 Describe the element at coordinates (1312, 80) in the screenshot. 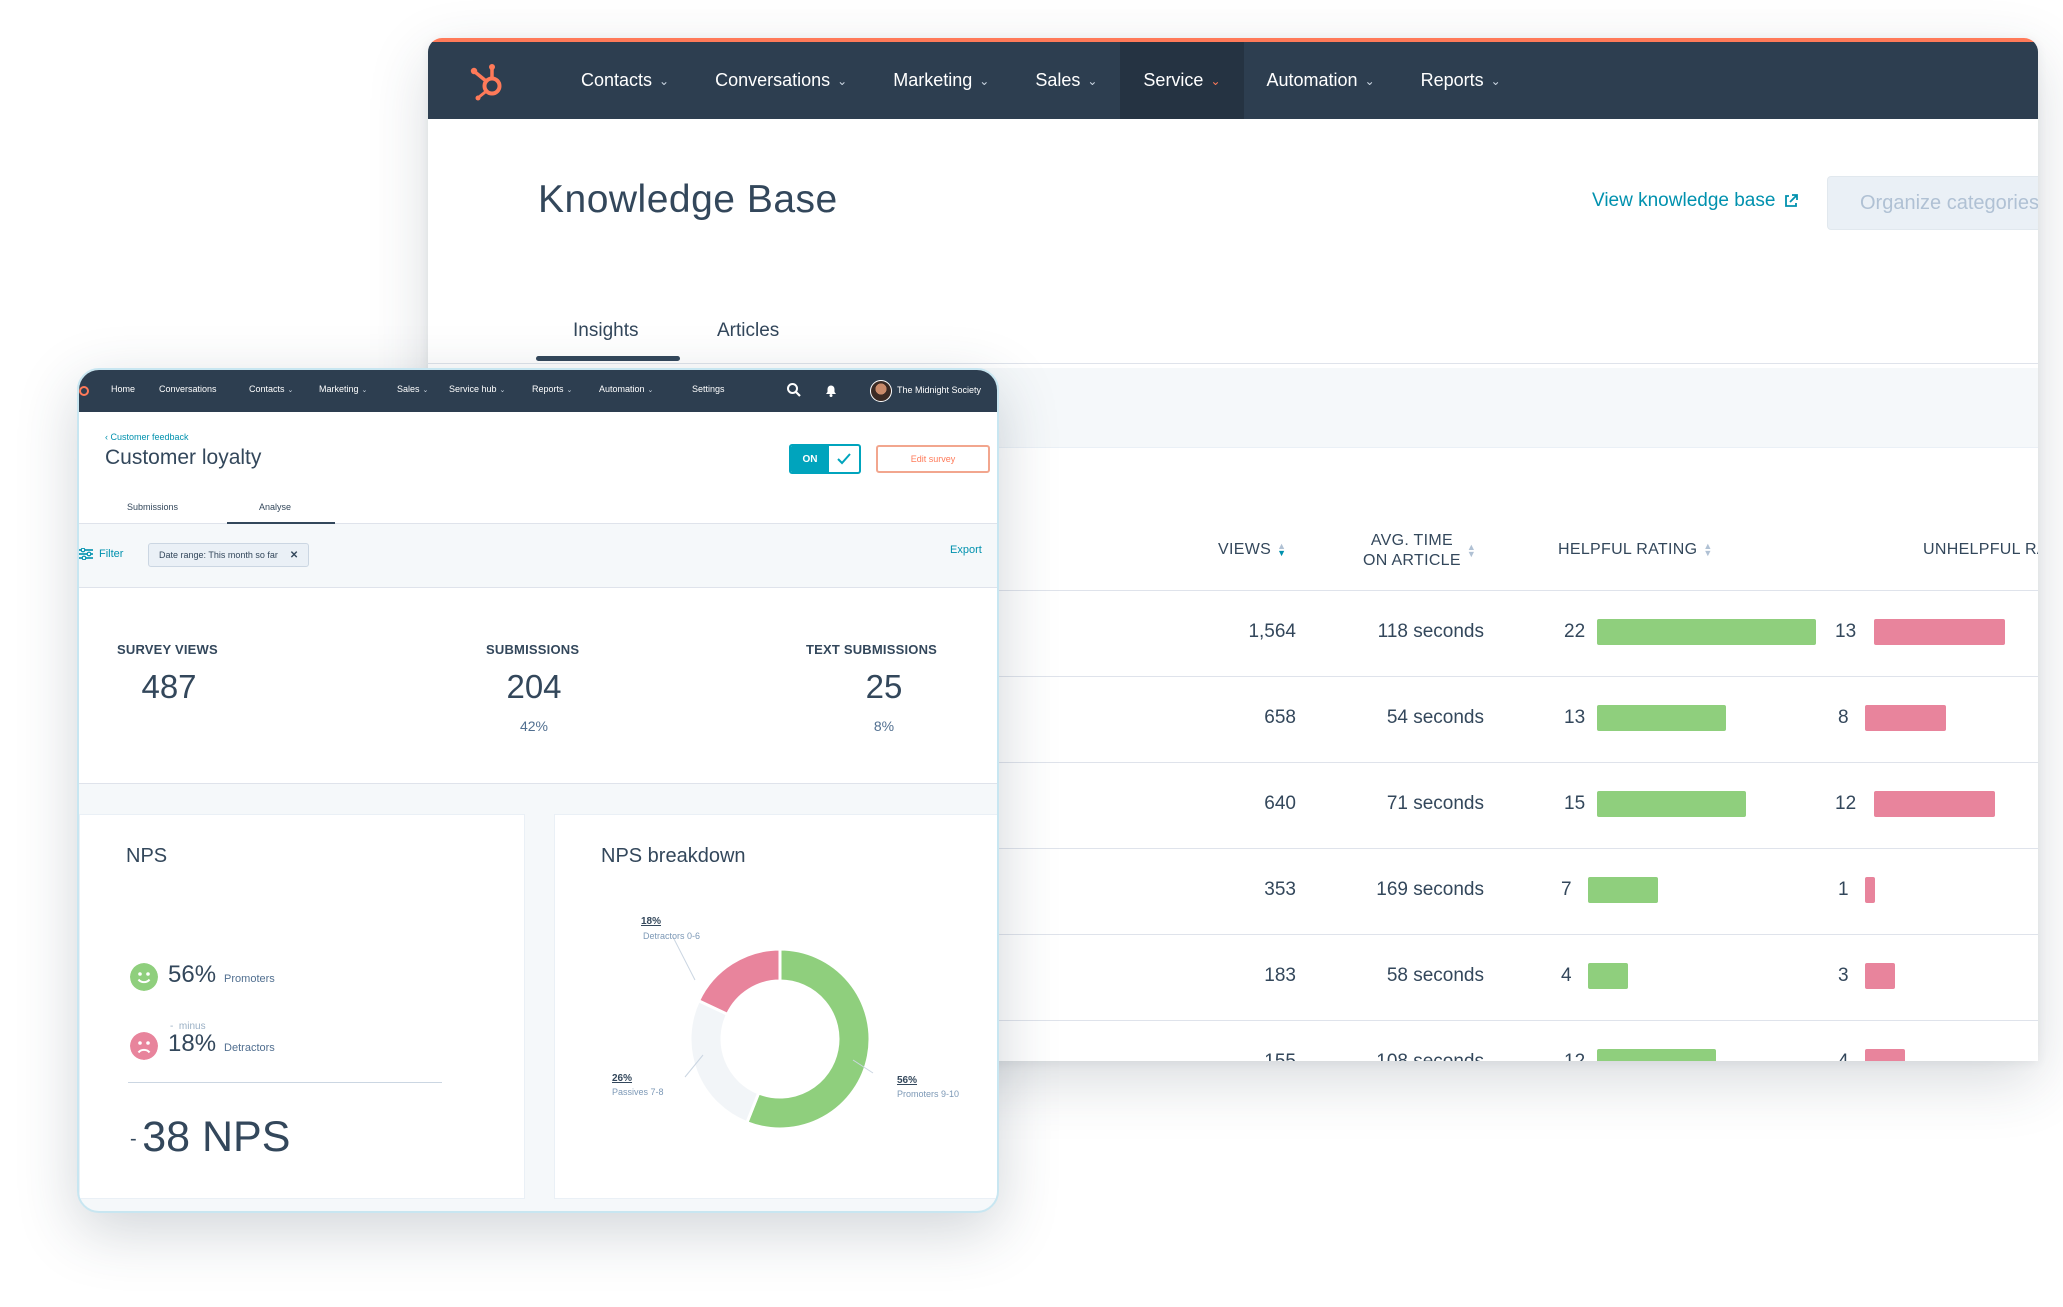

I see `nav-label: Automation` at that location.